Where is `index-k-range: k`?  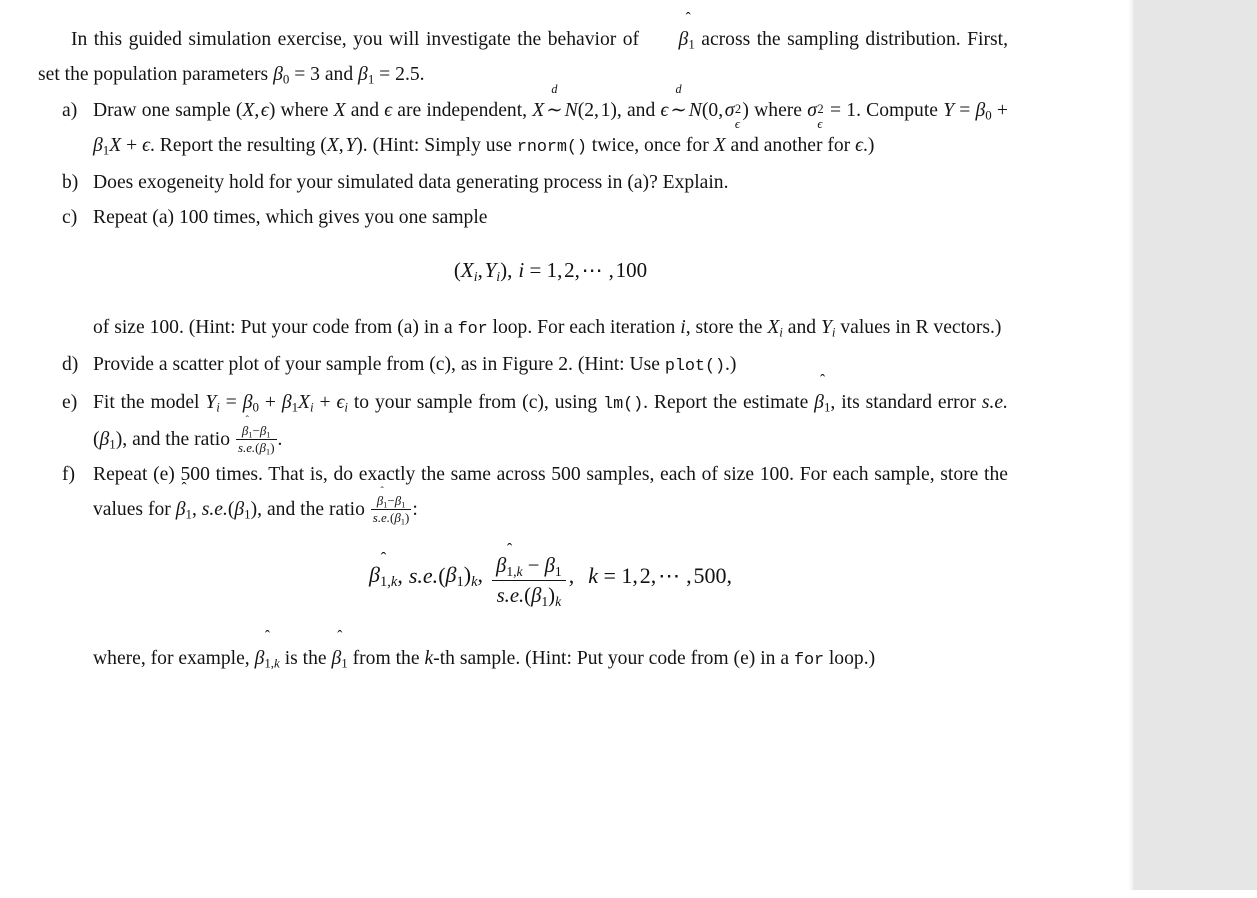 index-k-range: k is located at coordinates (593, 575).